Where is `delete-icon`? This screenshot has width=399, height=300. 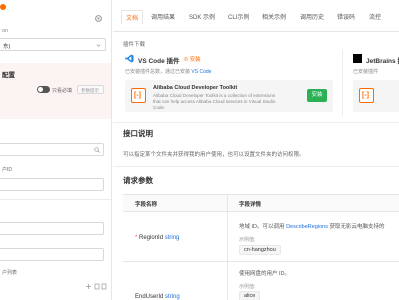
delete-icon is located at coordinates (97, 286).